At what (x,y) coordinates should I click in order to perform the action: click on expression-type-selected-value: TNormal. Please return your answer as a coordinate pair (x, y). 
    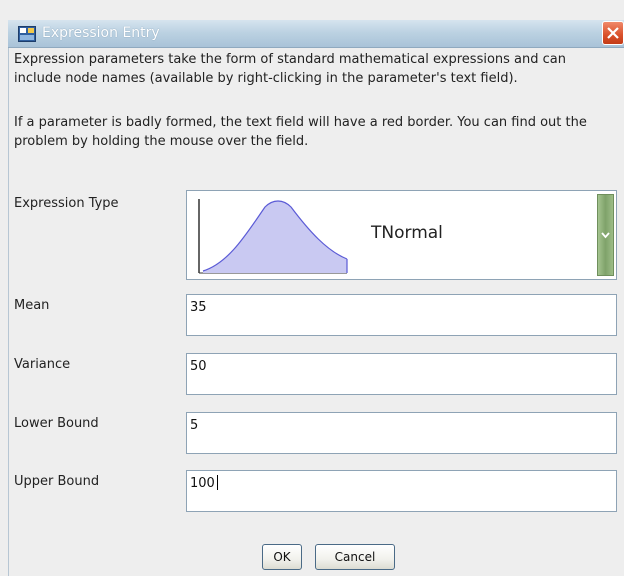
    Looking at the image, I should click on (407, 233).